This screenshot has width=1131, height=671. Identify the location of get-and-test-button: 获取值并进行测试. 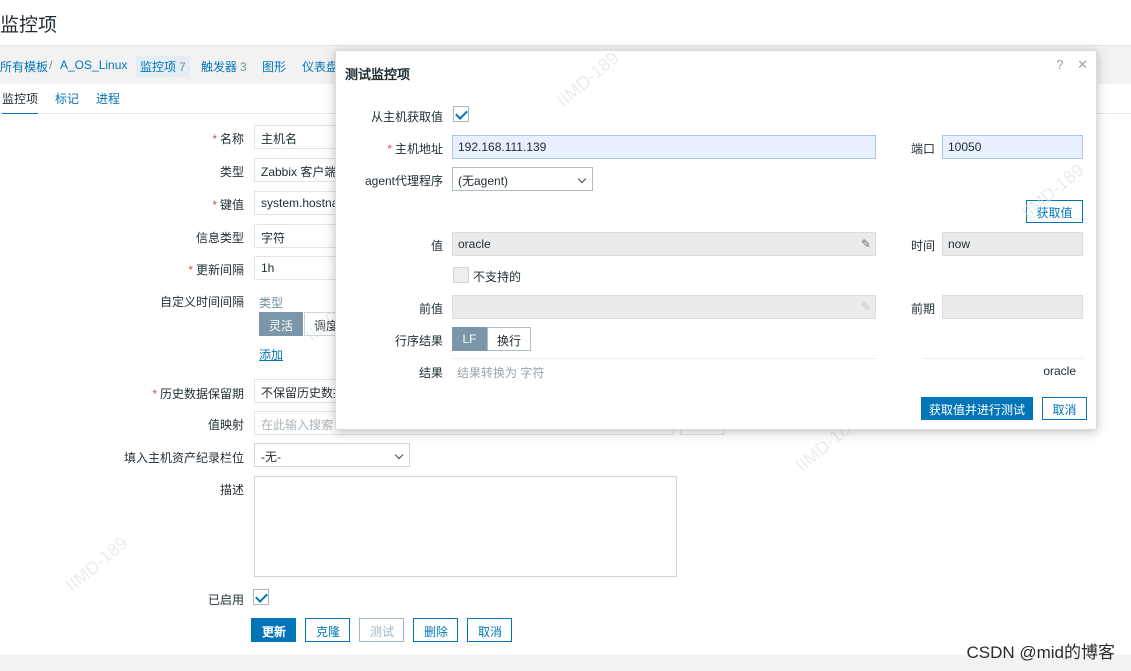
(977, 408).